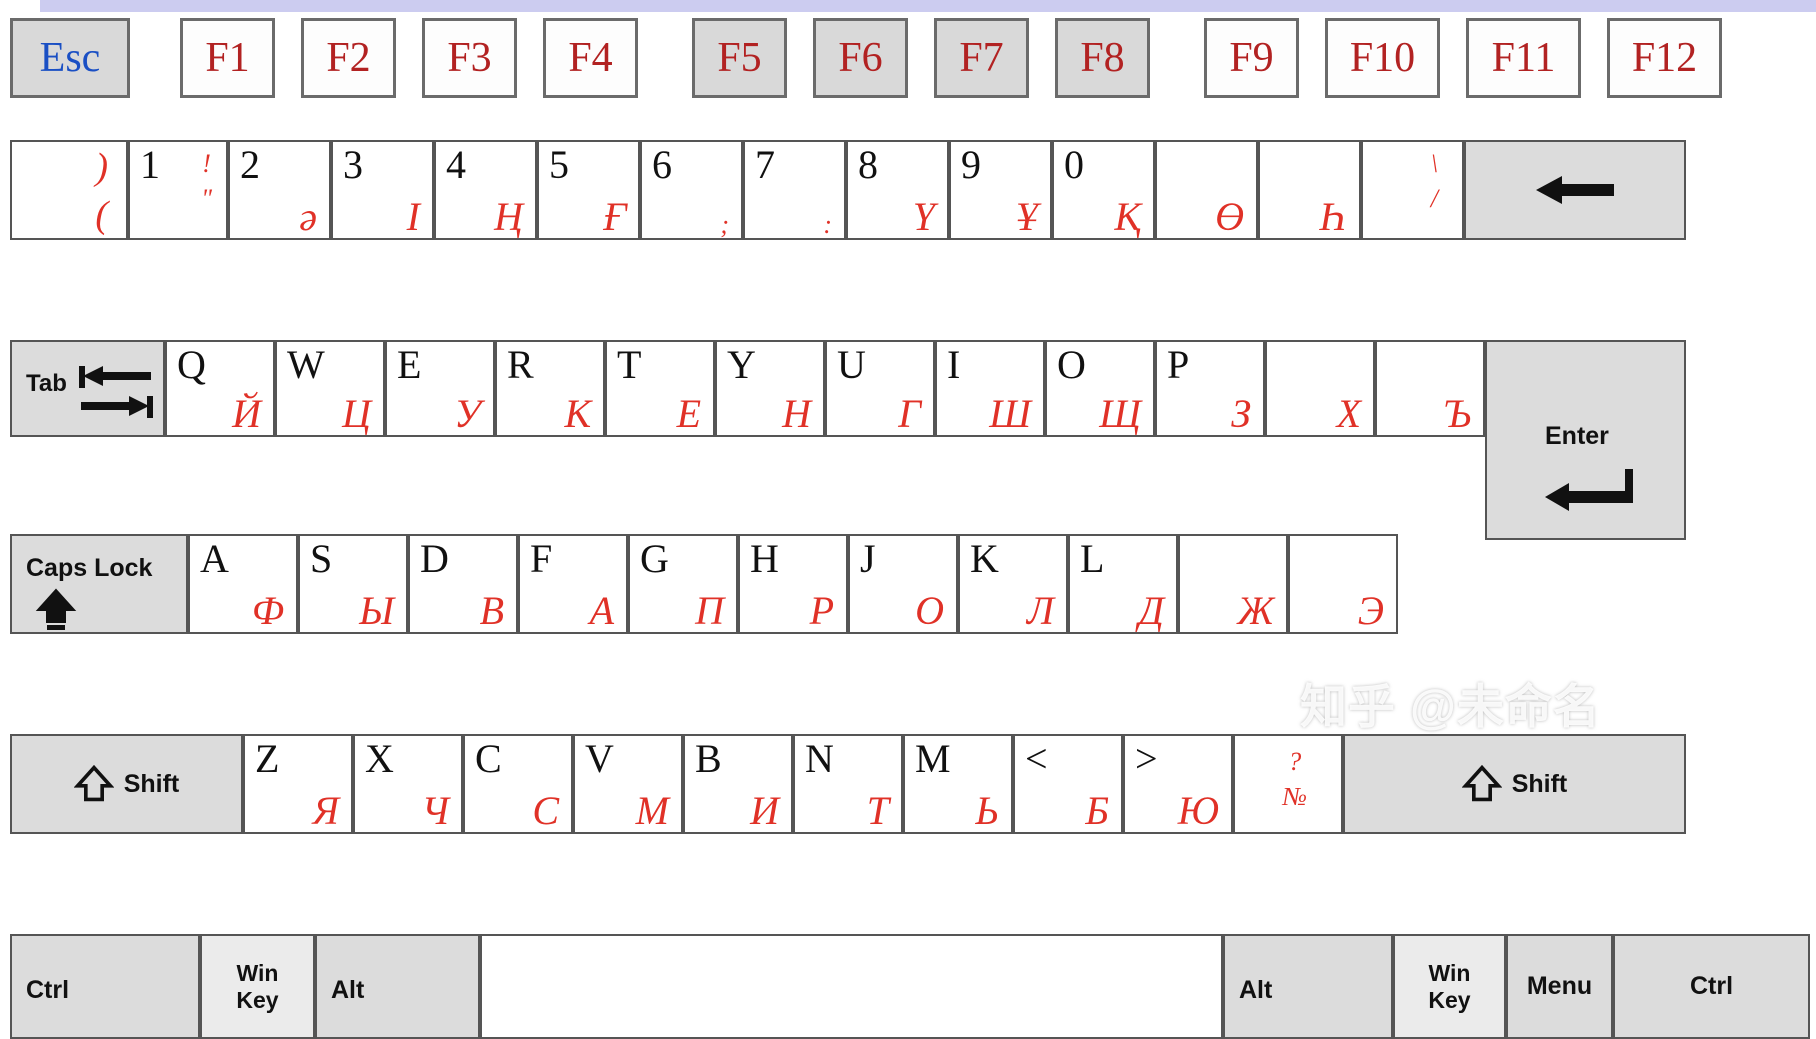 The image size is (1816, 1039). Describe the element at coordinates (1206, 190) in the screenshot. I see `key-minus: Ө` at that location.